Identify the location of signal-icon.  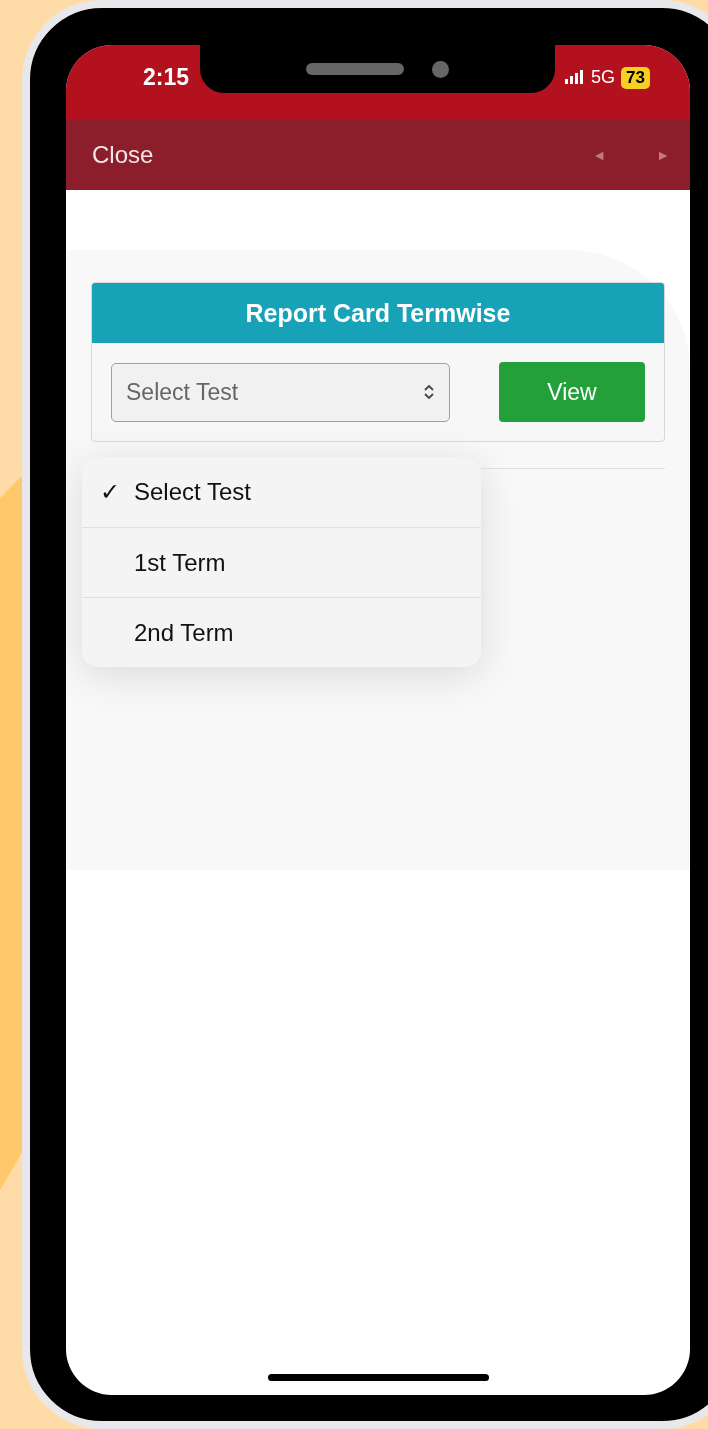
(575, 76).